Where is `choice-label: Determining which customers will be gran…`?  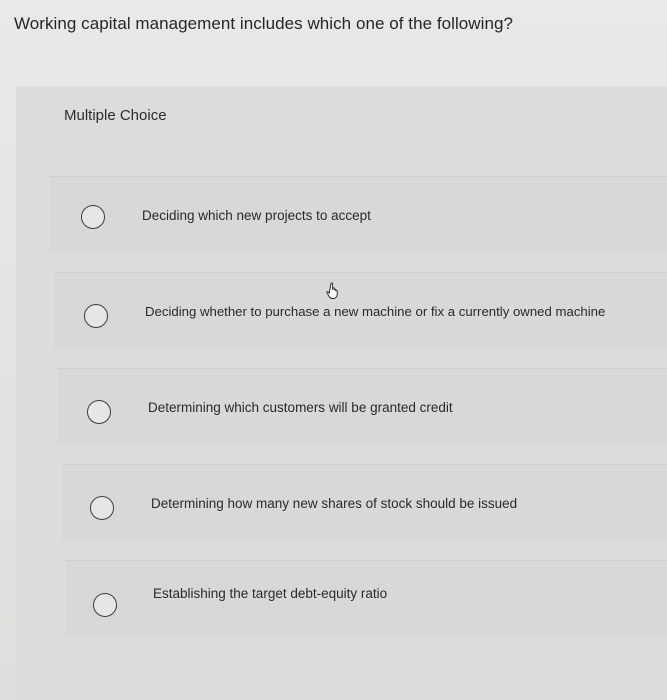 choice-label: Determining which customers will be gran… is located at coordinates (300, 407).